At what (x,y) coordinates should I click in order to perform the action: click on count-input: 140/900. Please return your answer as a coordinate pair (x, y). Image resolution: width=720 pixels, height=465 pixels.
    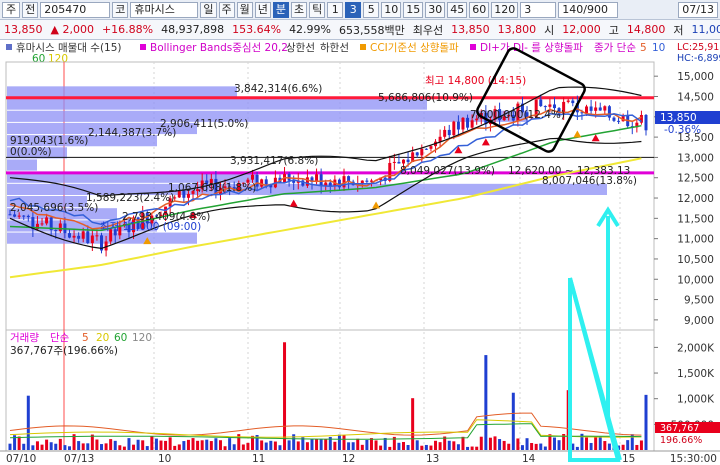
    Looking at the image, I should click on (588, 9).